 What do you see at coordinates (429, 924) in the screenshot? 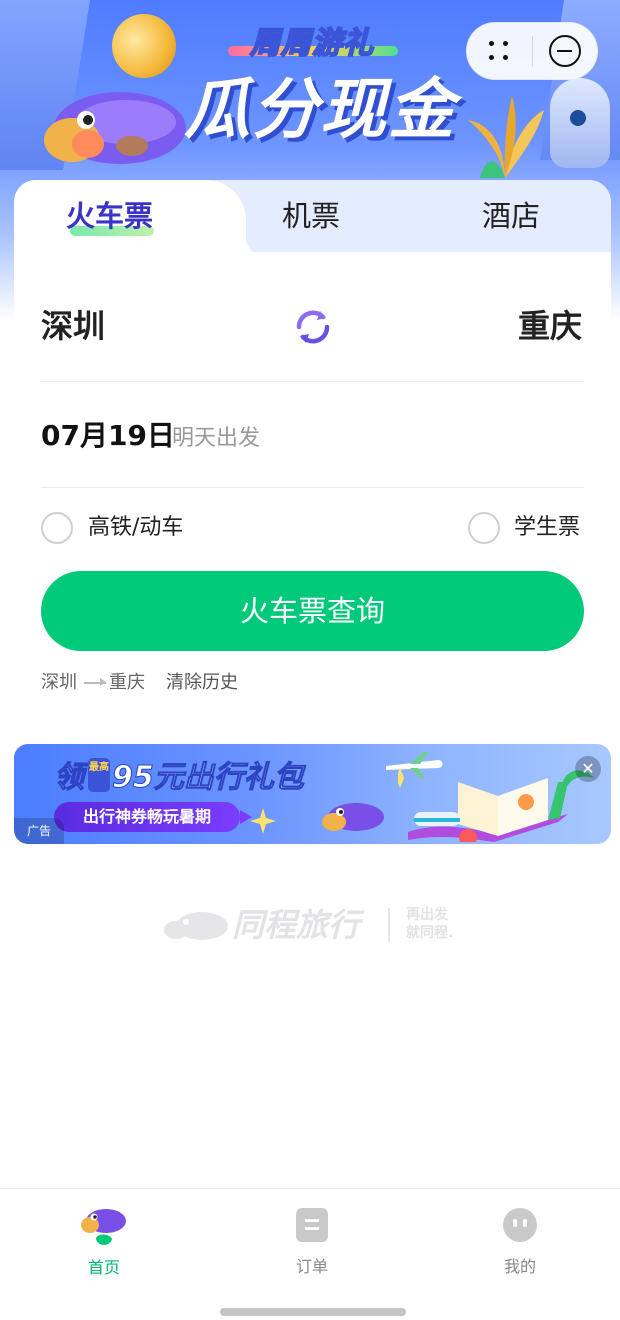
I see `brand-slogan: 再出发 就同程.` at bounding box center [429, 924].